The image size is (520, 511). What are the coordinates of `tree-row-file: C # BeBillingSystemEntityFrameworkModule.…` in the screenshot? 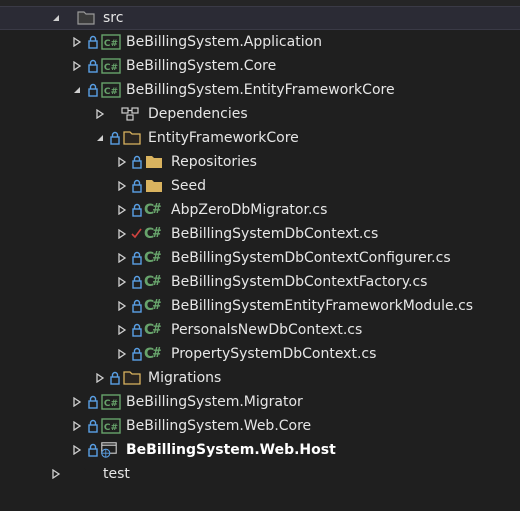 It's located at (260, 306).